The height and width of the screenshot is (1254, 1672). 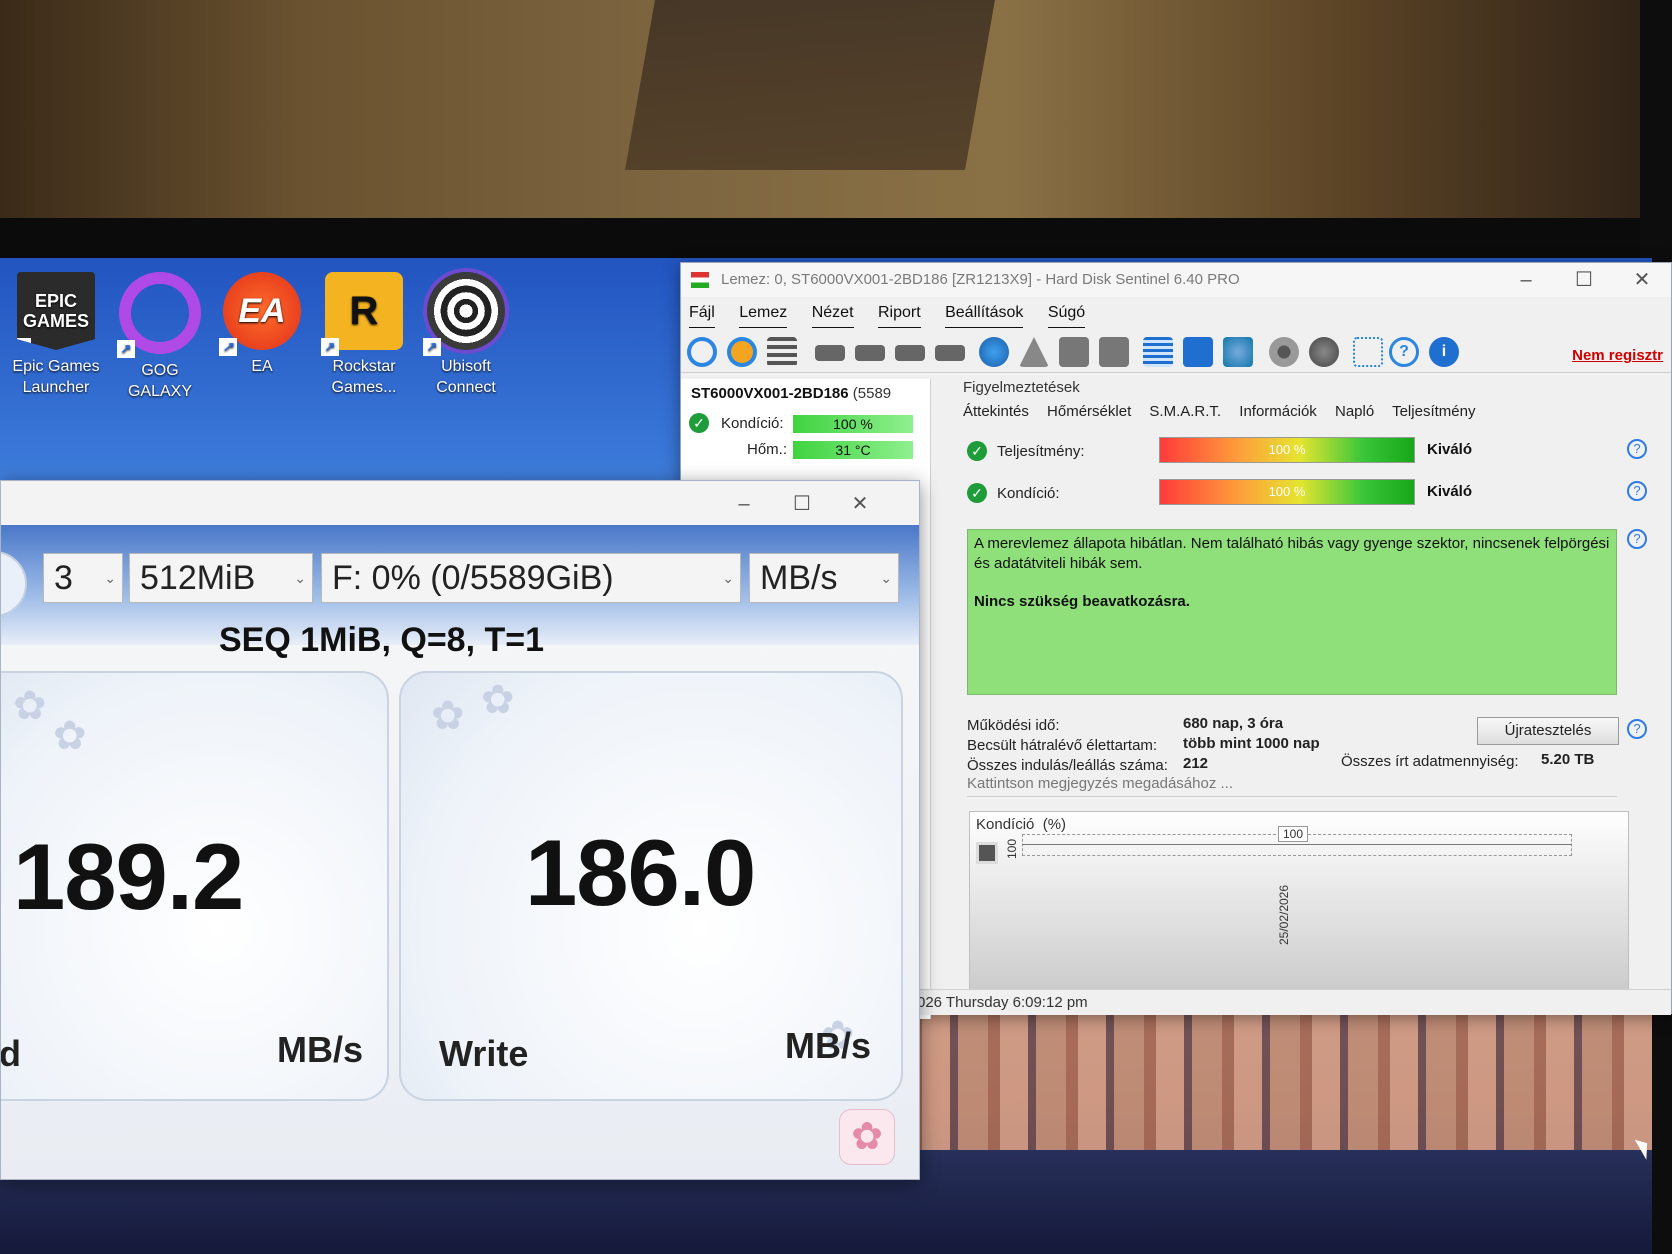 I want to click on status-action: Nincs szükség beavatkozásra., so click(x=1082, y=601).